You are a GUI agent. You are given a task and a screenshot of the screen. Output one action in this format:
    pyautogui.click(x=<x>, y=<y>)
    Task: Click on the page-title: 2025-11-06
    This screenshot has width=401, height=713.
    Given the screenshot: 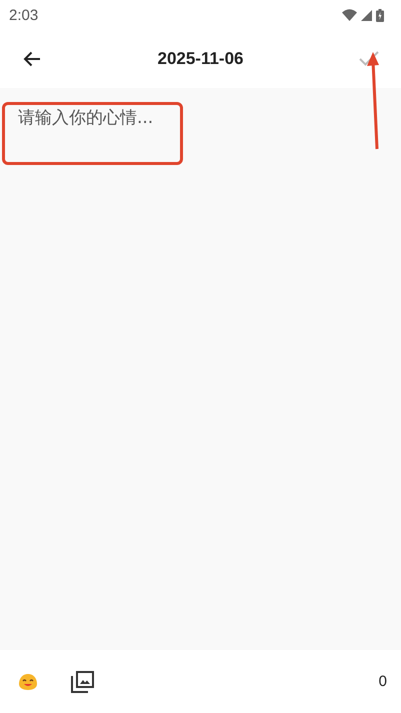 What is the action you would take?
    pyautogui.click(x=200, y=59)
    